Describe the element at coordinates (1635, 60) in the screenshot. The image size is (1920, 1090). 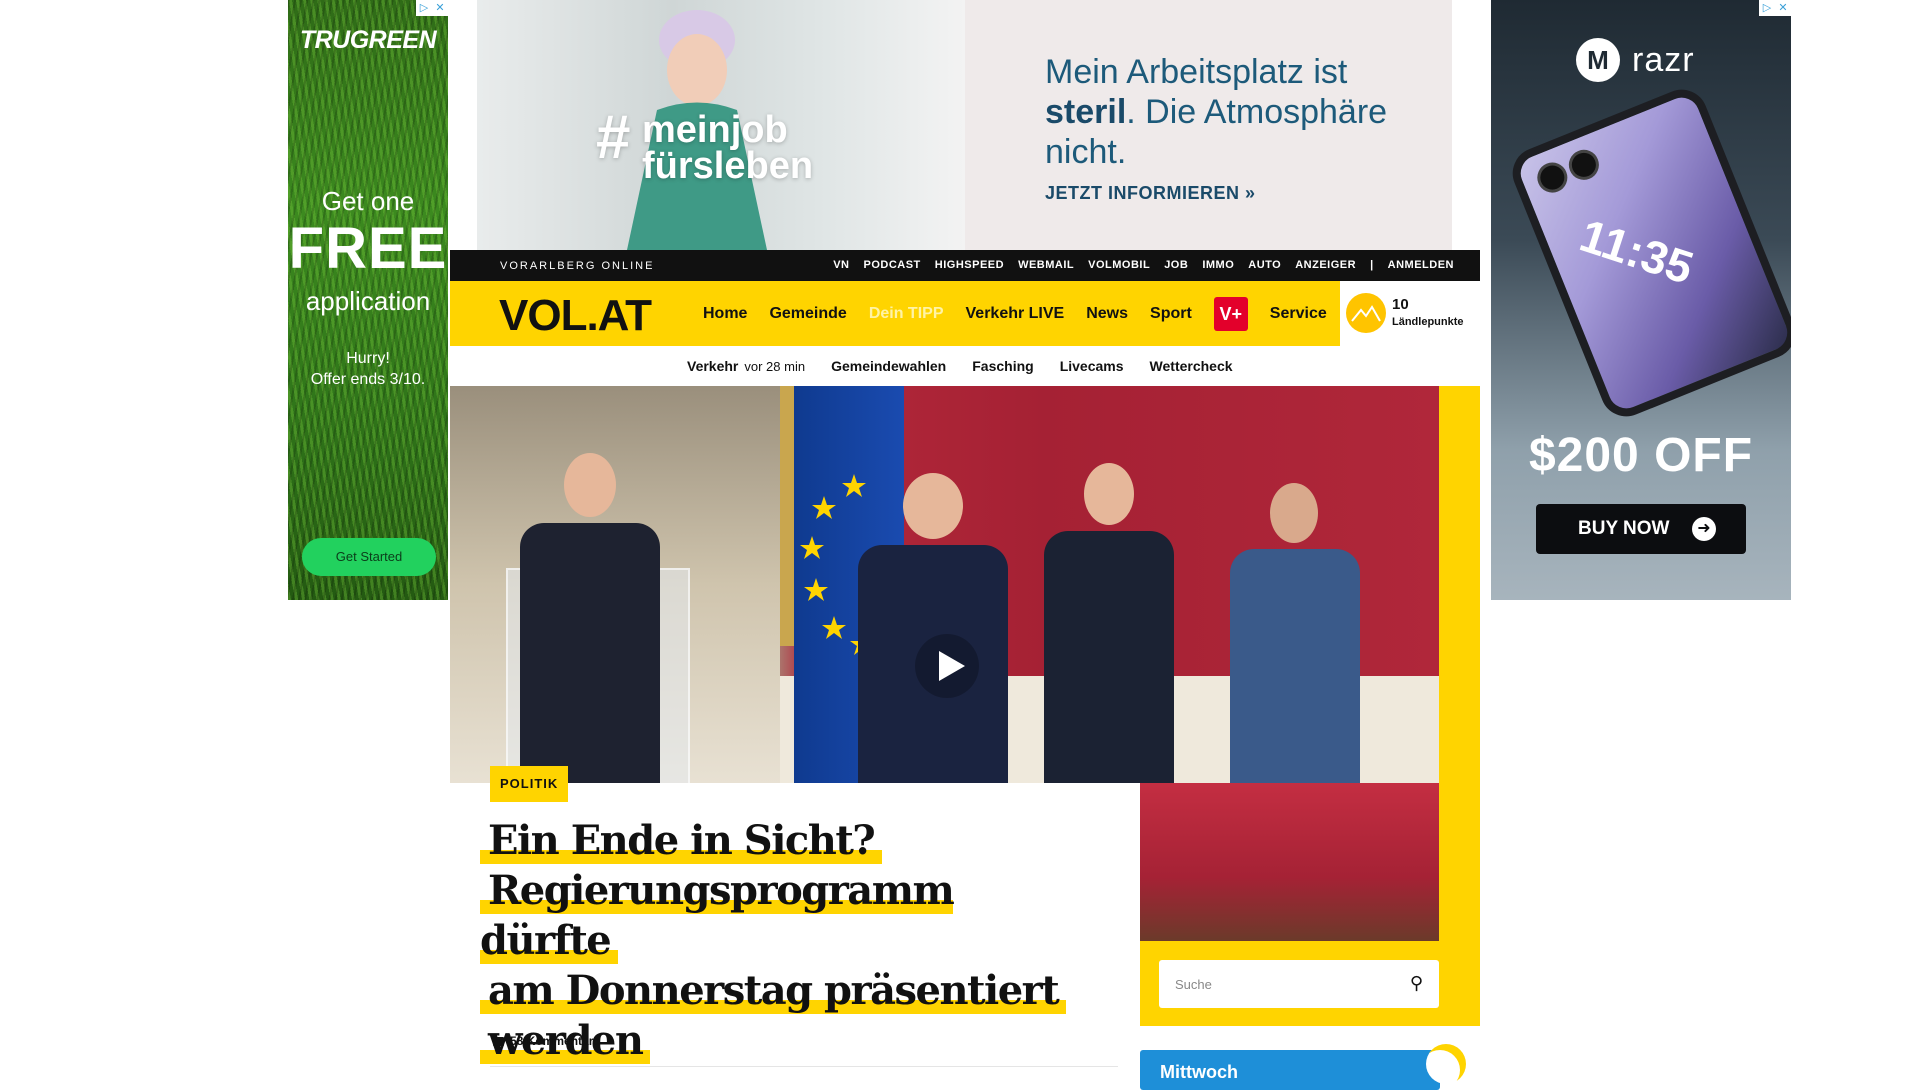
I see `motorola-logo: M razr` at that location.